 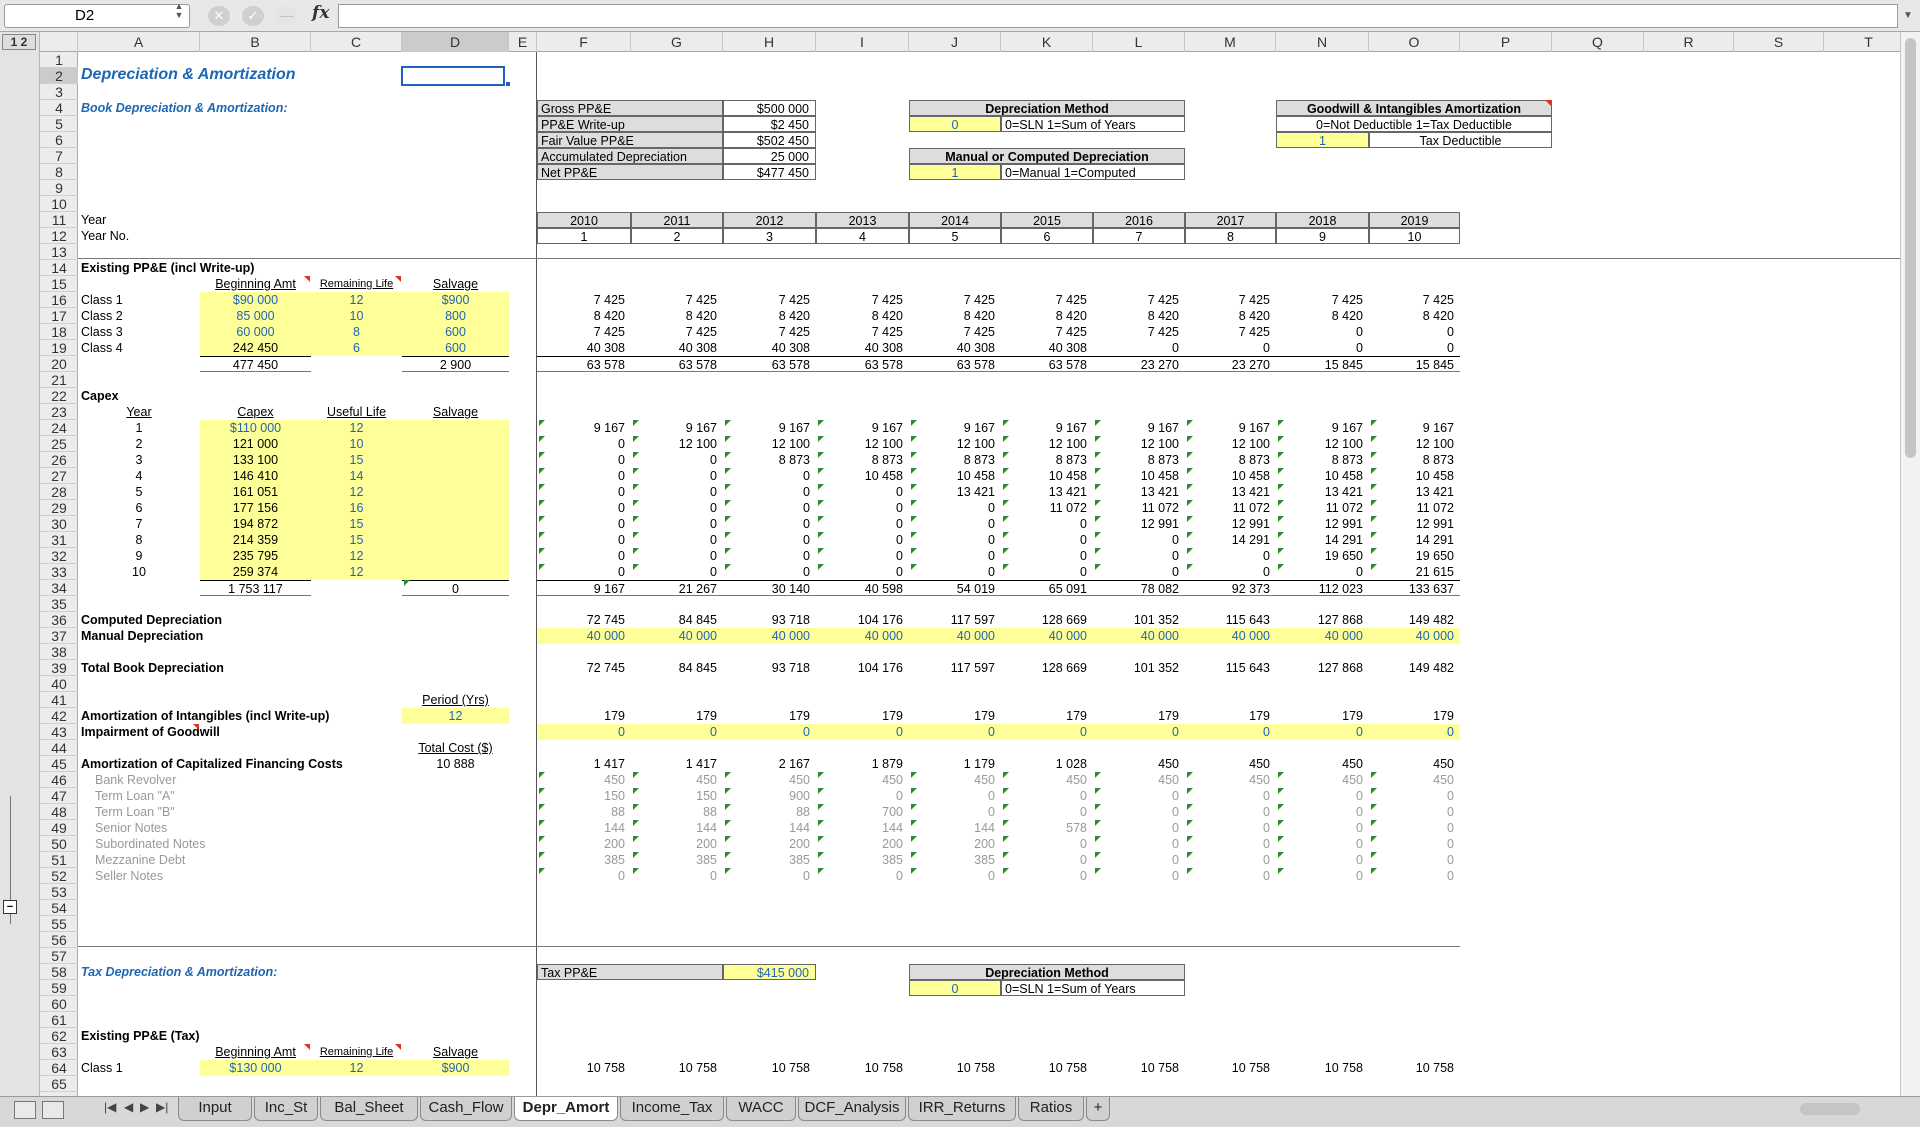 I want to click on total-book-dep-value: 115 643, so click(x=1230, y=668).